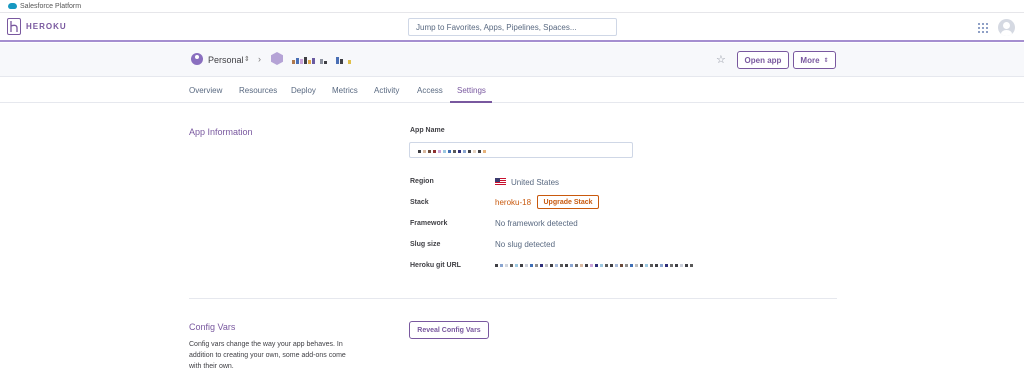 This screenshot has height=391, width=1024. What do you see at coordinates (197, 59) in the screenshot?
I see `personal-account-icon` at bounding box center [197, 59].